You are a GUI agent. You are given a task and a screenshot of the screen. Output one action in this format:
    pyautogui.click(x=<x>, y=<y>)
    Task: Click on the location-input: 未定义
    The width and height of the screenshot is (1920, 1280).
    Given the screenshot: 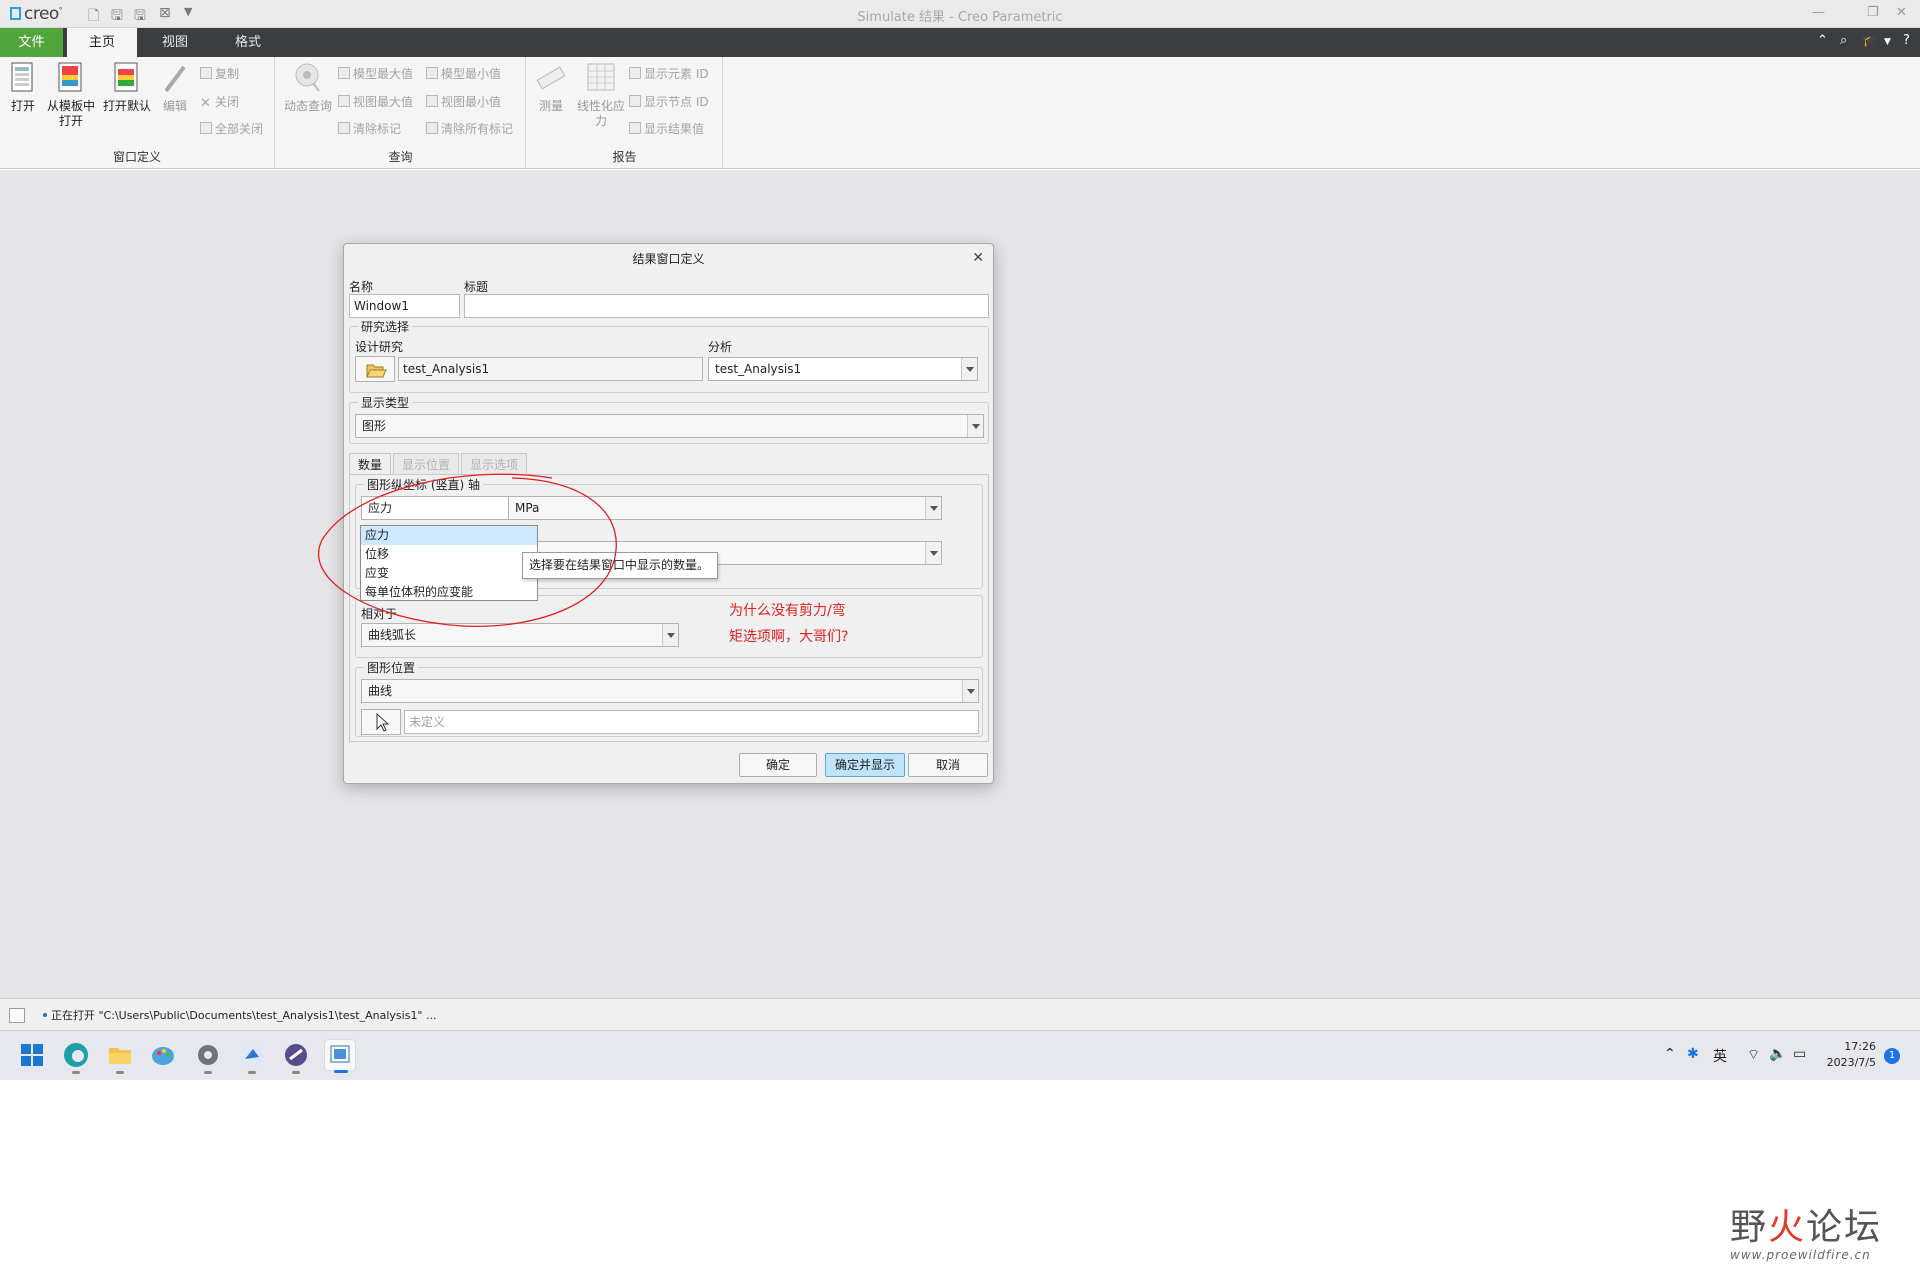 What is the action you would take?
    pyautogui.click(x=691, y=722)
    